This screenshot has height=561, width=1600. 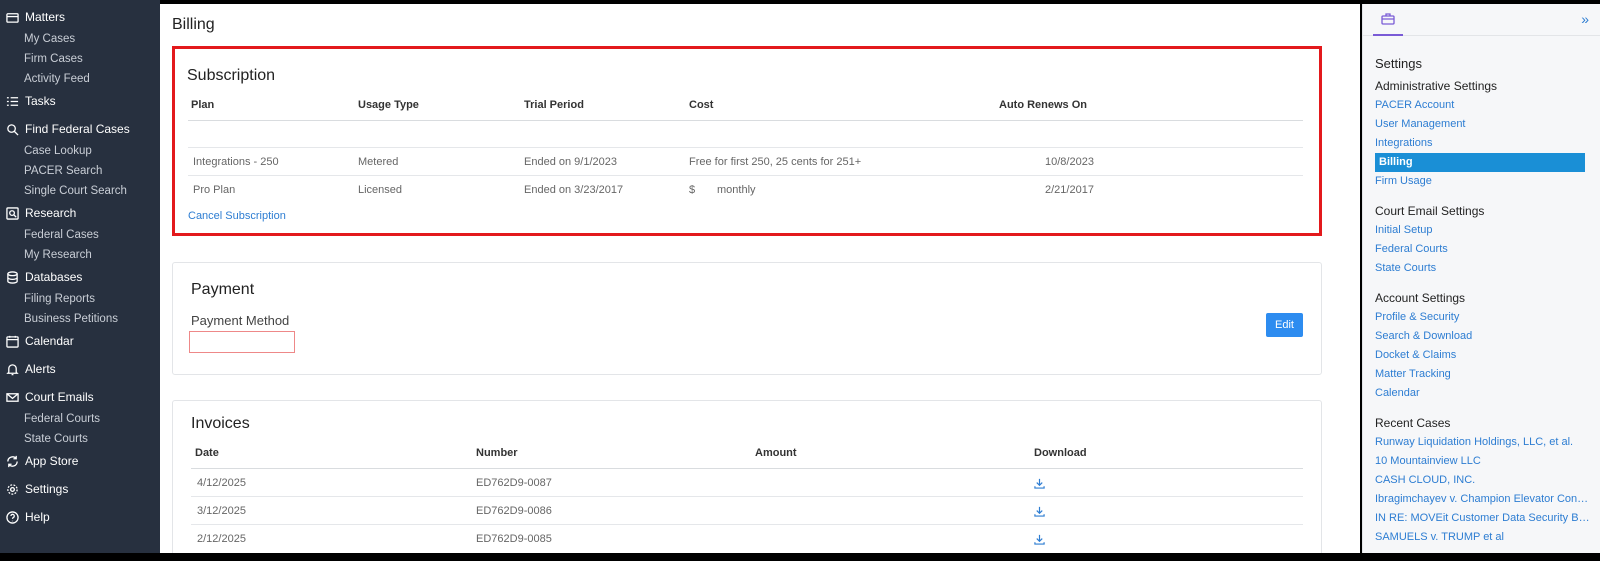 What do you see at coordinates (1483, 143) in the screenshot?
I see `link-integrations: Integrations` at bounding box center [1483, 143].